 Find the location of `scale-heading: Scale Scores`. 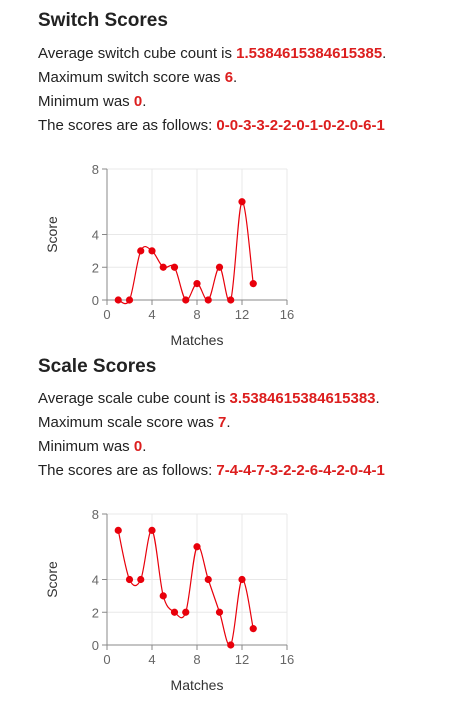

scale-heading: Scale Scores is located at coordinates (97, 366).